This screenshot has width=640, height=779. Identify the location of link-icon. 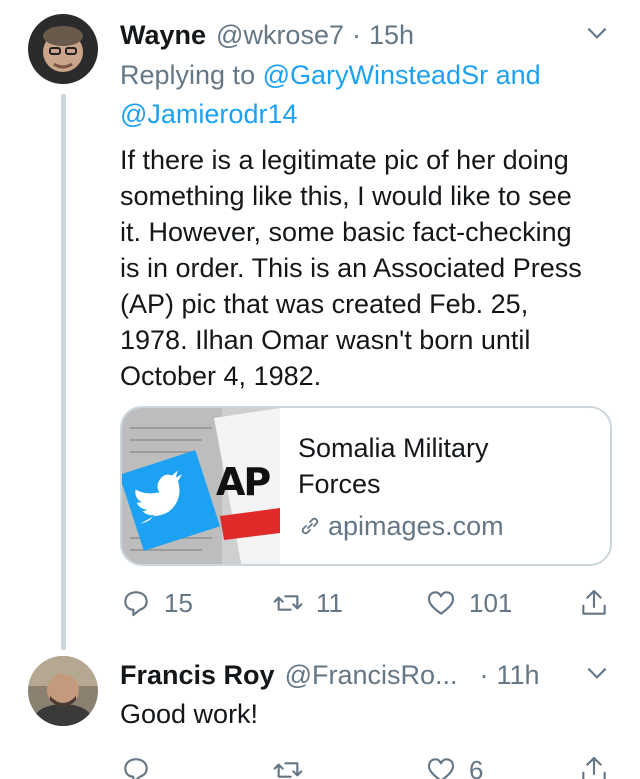
(310, 526).